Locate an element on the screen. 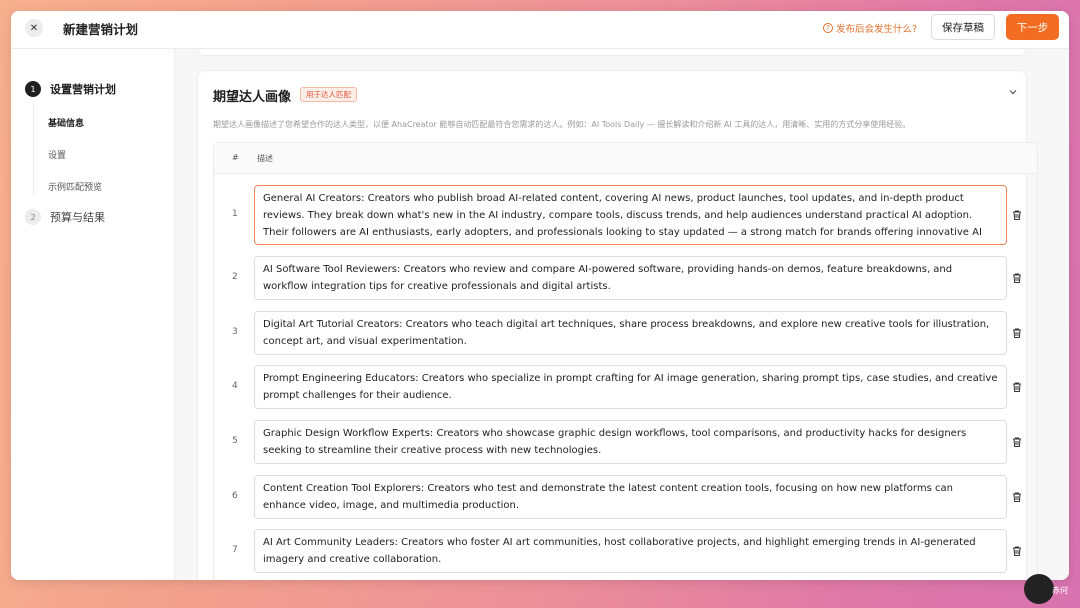  row-index: 2 is located at coordinates (235, 277).